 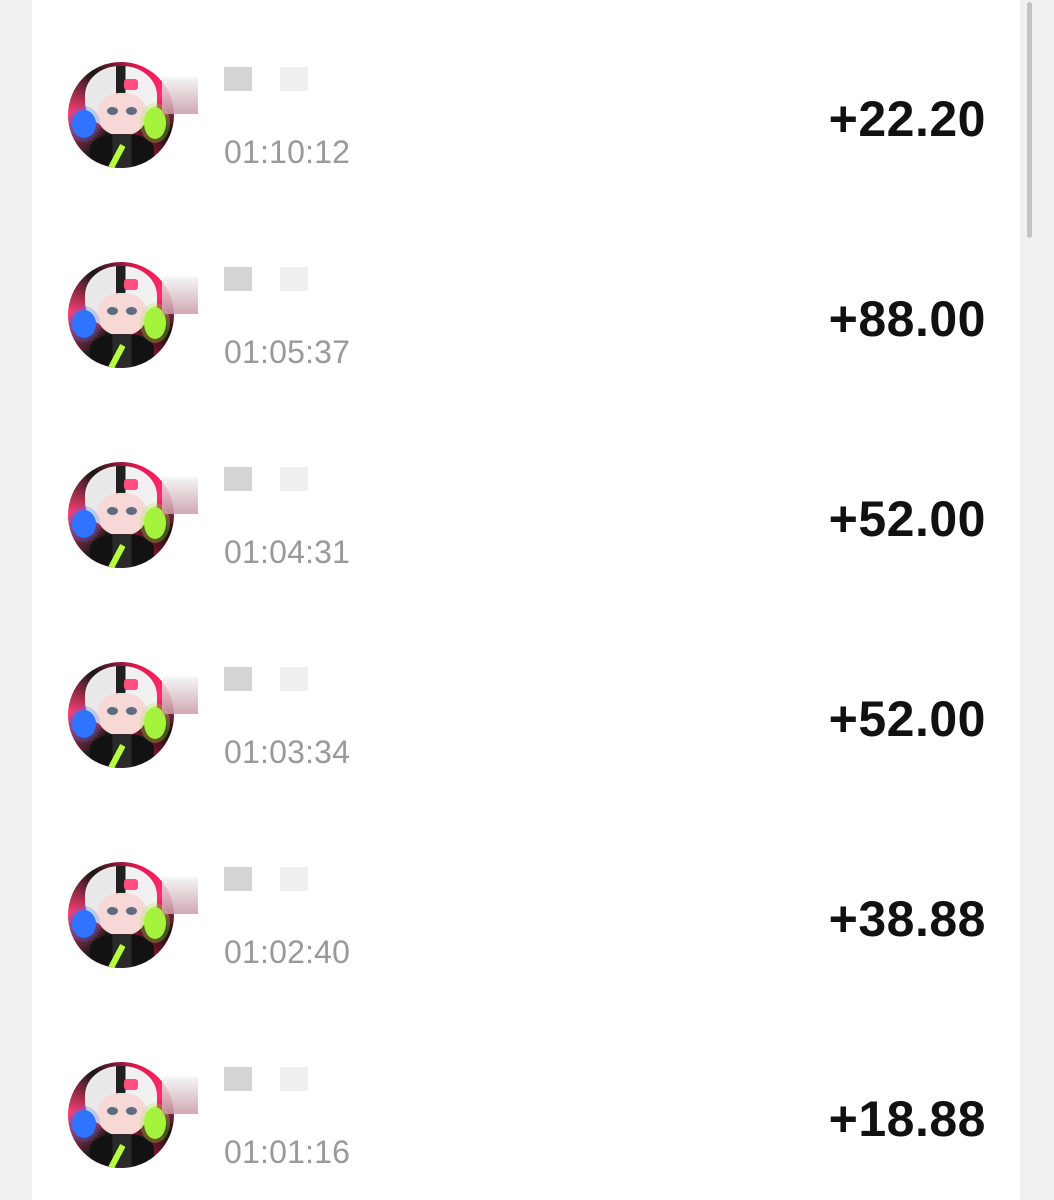 I want to click on transaction-amount: +88.00, so click(x=907, y=319).